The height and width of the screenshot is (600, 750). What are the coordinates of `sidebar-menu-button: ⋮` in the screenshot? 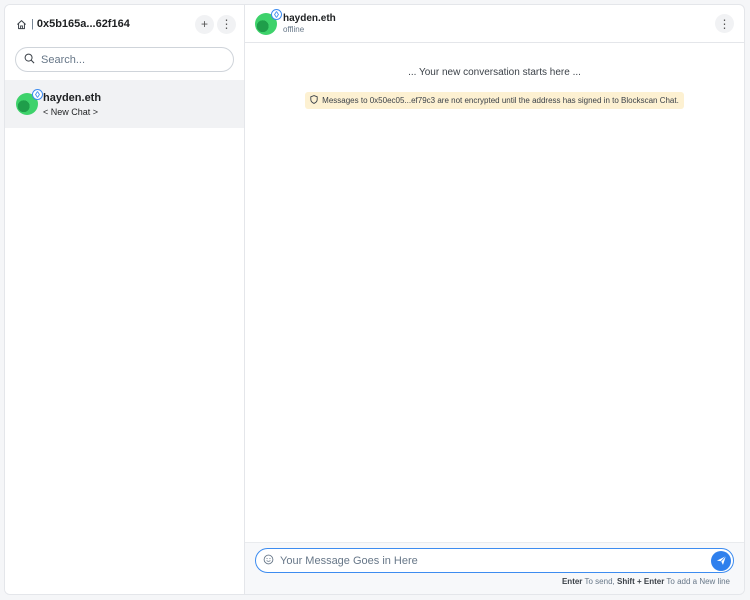 It's located at (226, 24).